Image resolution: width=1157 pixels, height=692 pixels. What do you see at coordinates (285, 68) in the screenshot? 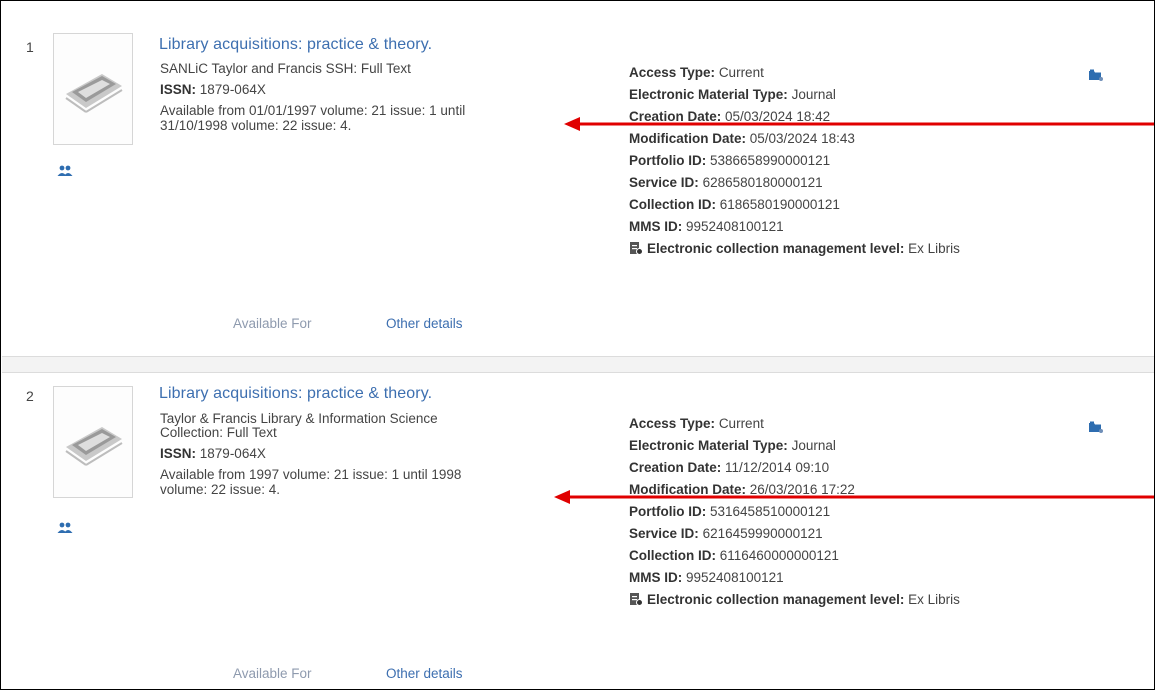
I see `collection-name: SANLiC Taylor and Francis SSH: Full Text` at bounding box center [285, 68].